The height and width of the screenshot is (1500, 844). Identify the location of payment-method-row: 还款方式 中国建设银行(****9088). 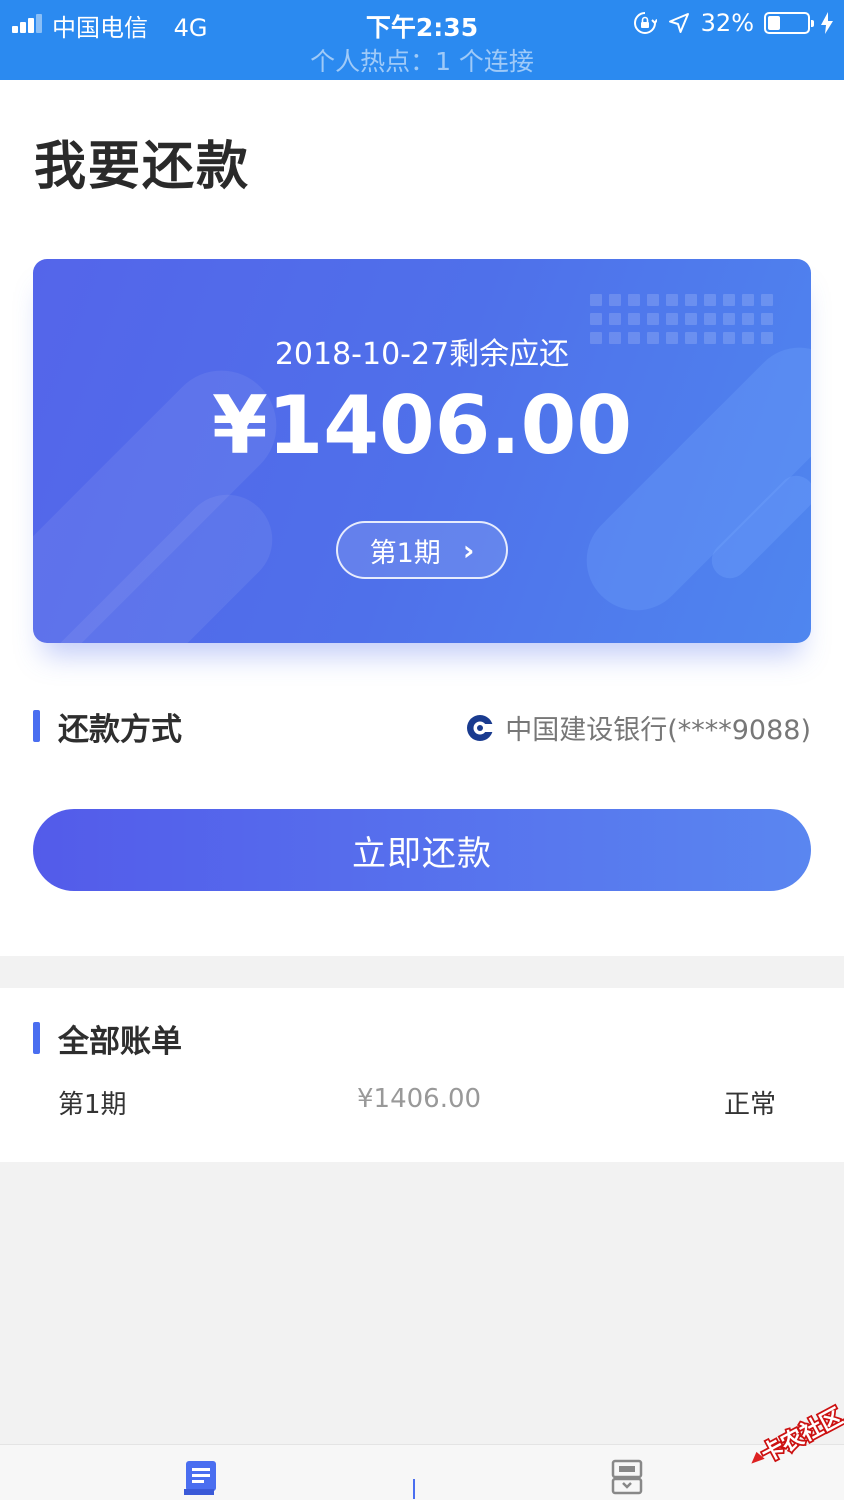
(422, 725).